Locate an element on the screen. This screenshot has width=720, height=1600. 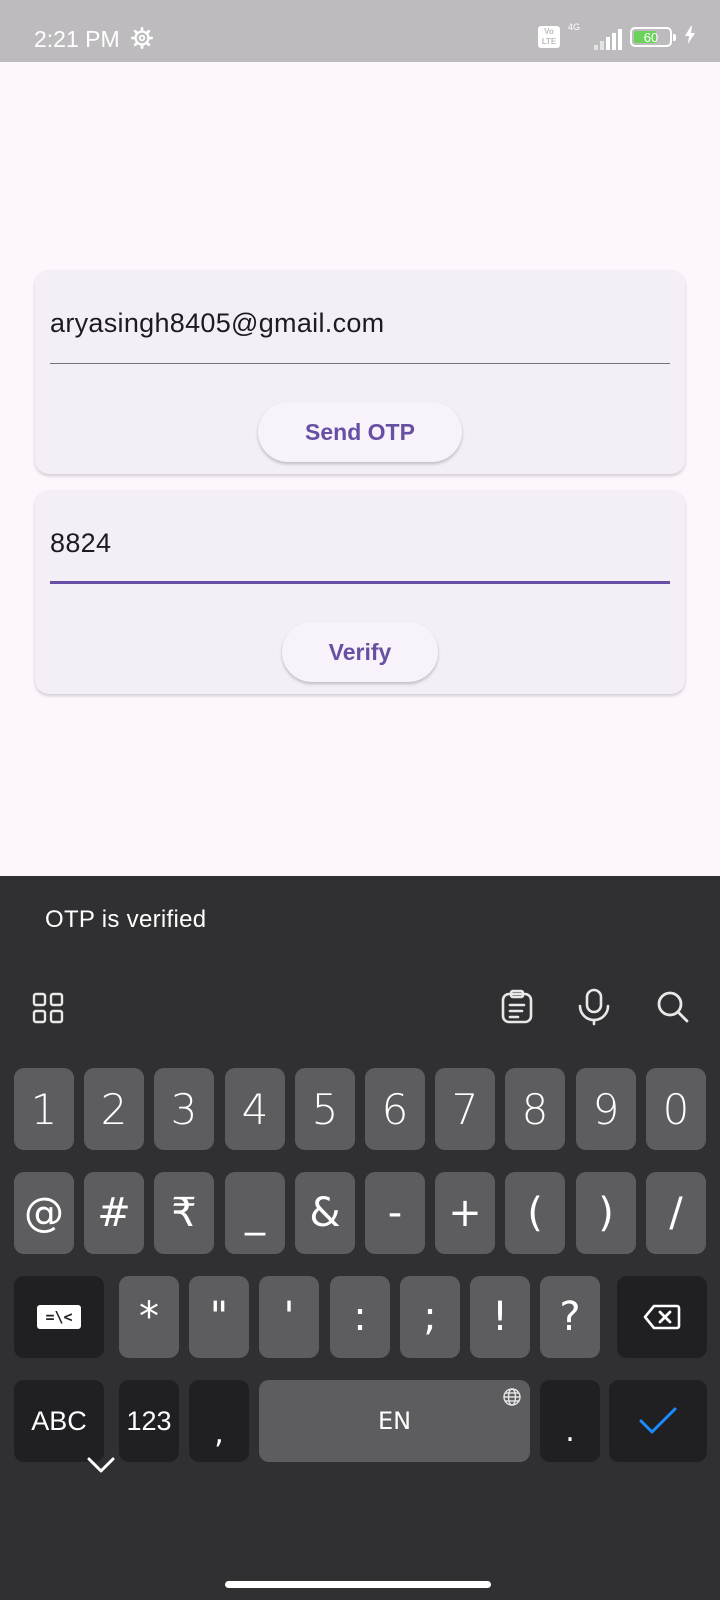
battery-level: 60 is located at coordinates (651, 37).